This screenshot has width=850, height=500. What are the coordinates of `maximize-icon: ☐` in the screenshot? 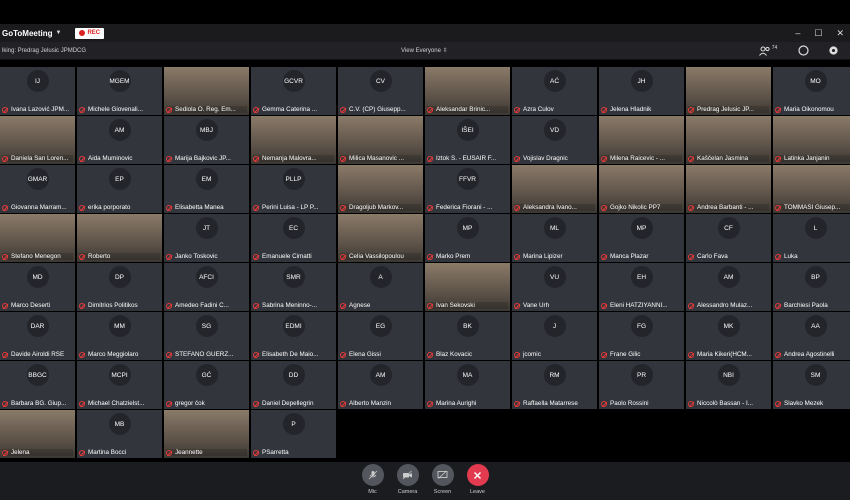 It's located at (818, 33).